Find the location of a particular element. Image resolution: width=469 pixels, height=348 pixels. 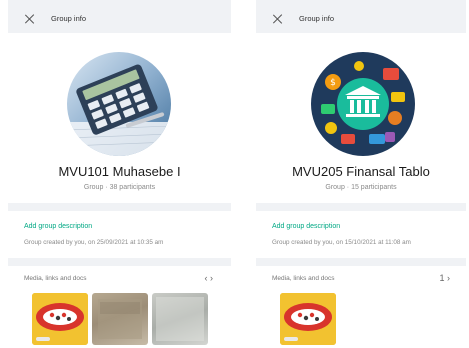

group-participants: Group · 15 participants is located at coordinates (361, 187).